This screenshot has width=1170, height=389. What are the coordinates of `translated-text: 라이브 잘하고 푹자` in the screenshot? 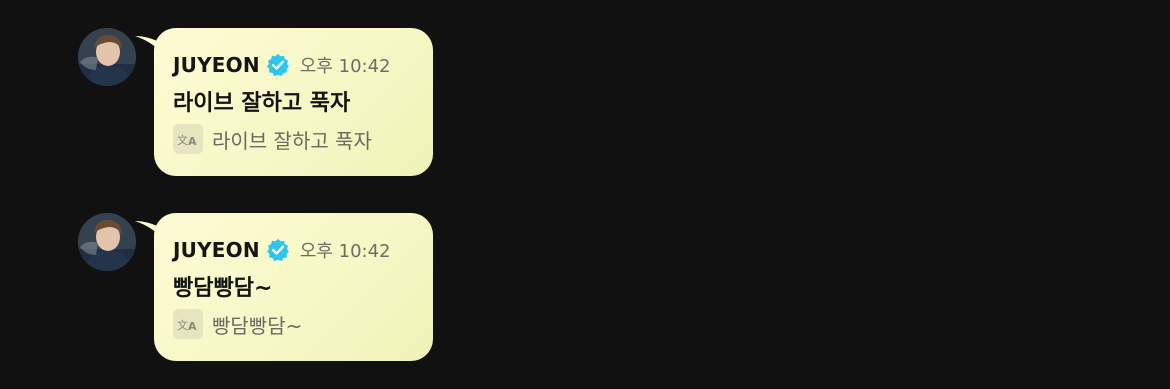 It's located at (292, 140).